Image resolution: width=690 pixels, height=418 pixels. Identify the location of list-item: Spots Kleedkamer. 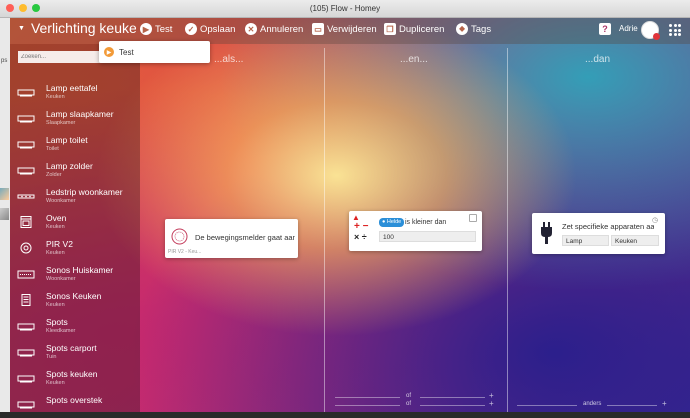
(75, 327).